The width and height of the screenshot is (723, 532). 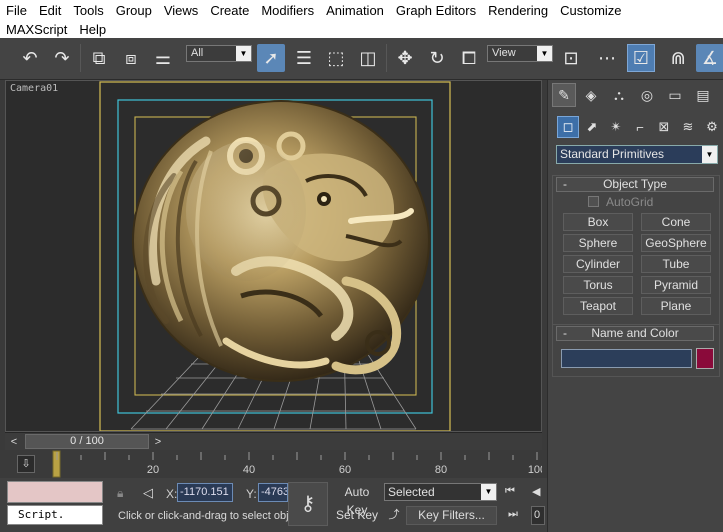 I want to click on select-by-name-icon: ☰, so click(x=304, y=58).